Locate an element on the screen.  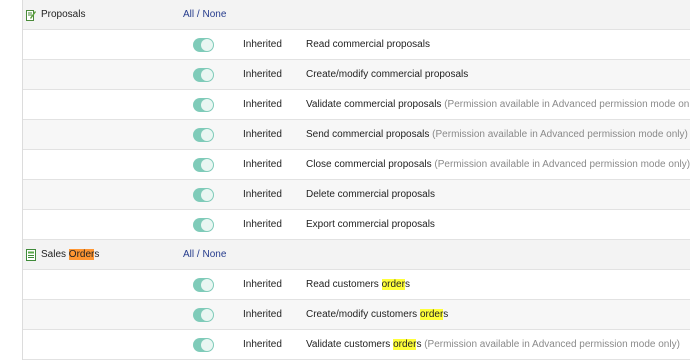
module-row-proposals: Proposals All / None is located at coordinates (356, 15).